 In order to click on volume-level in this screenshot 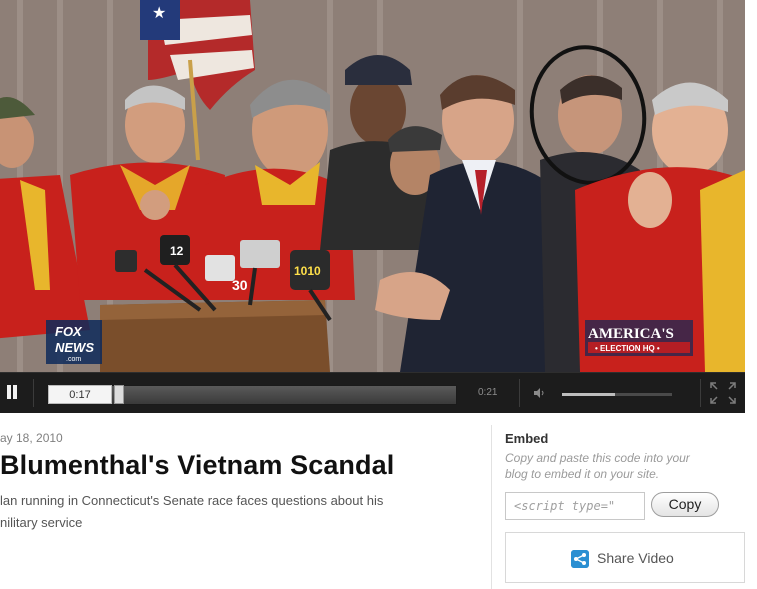, I will do `click(588, 394)`.